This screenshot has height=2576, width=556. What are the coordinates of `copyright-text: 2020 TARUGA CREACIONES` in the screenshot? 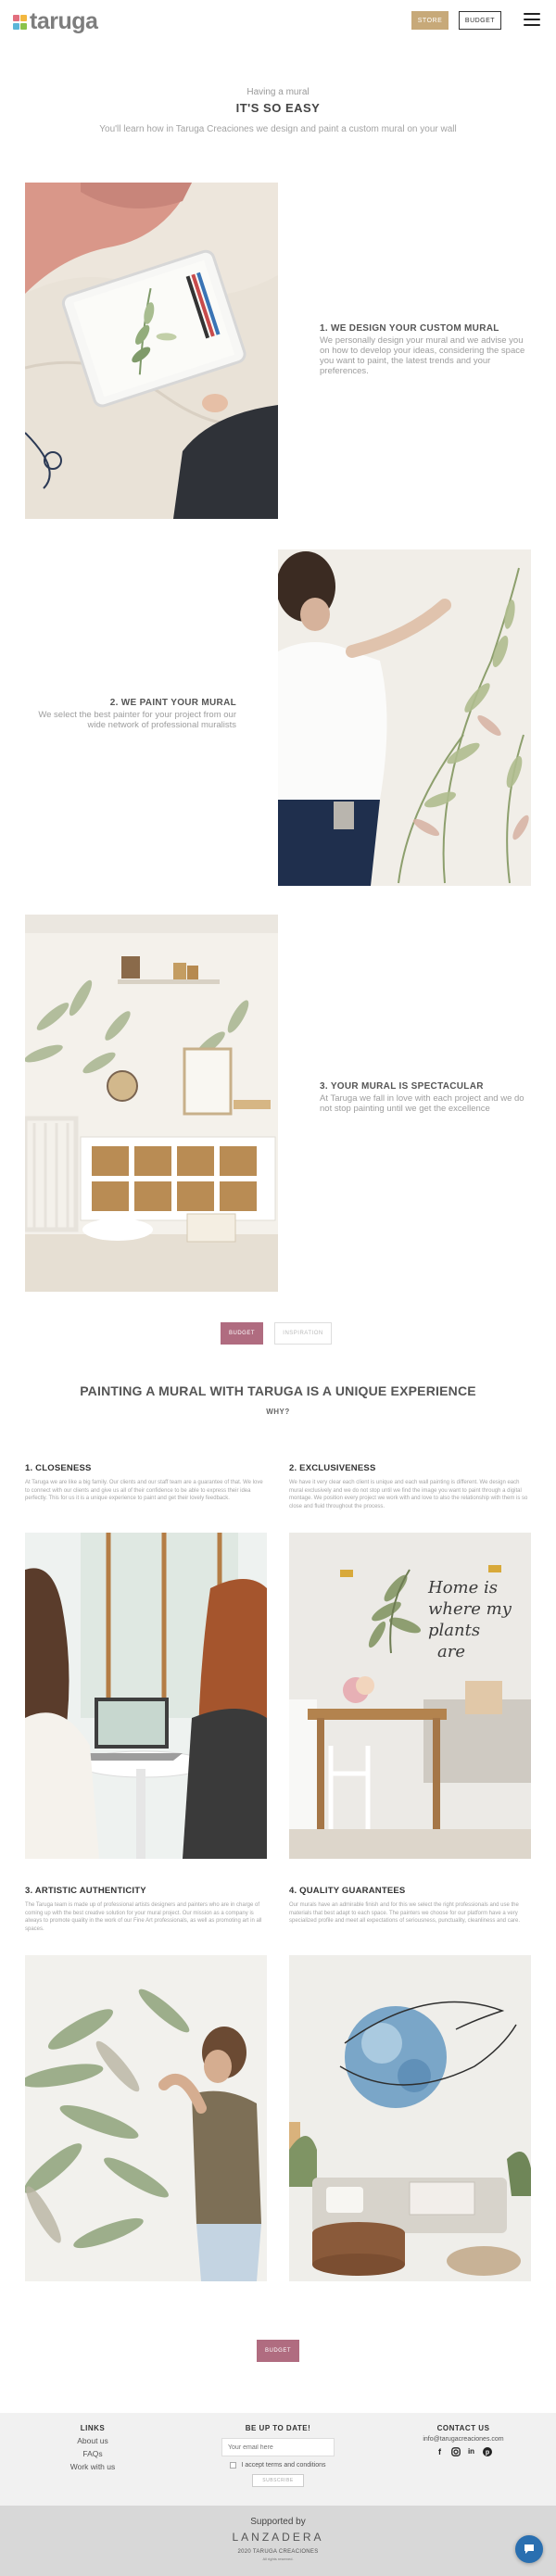 It's located at (278, 2552).